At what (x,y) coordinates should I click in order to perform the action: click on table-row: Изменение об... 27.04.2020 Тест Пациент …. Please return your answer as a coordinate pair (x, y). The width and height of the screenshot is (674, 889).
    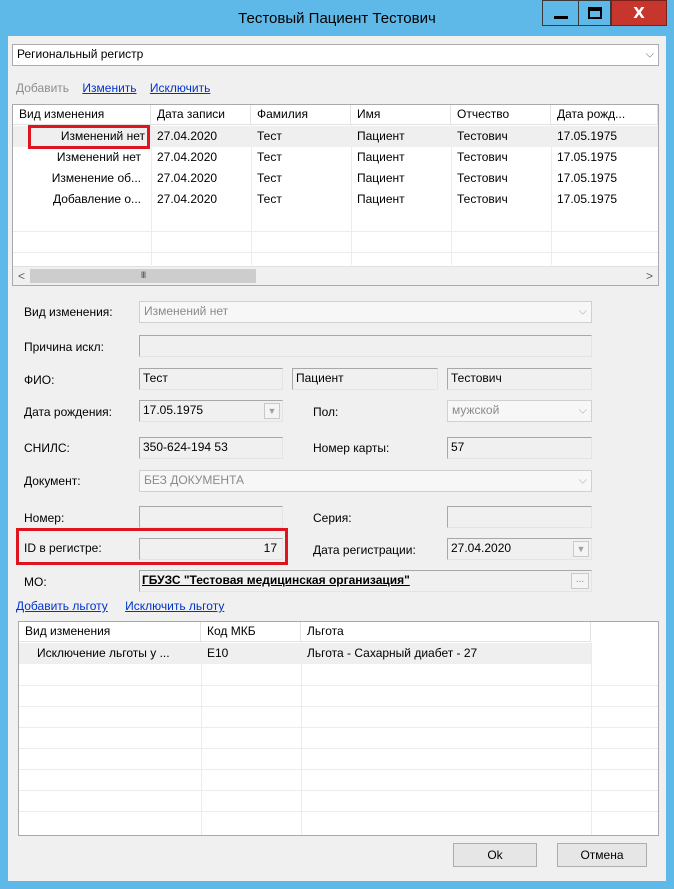
    Looking at the image, I should click on (335, 178).